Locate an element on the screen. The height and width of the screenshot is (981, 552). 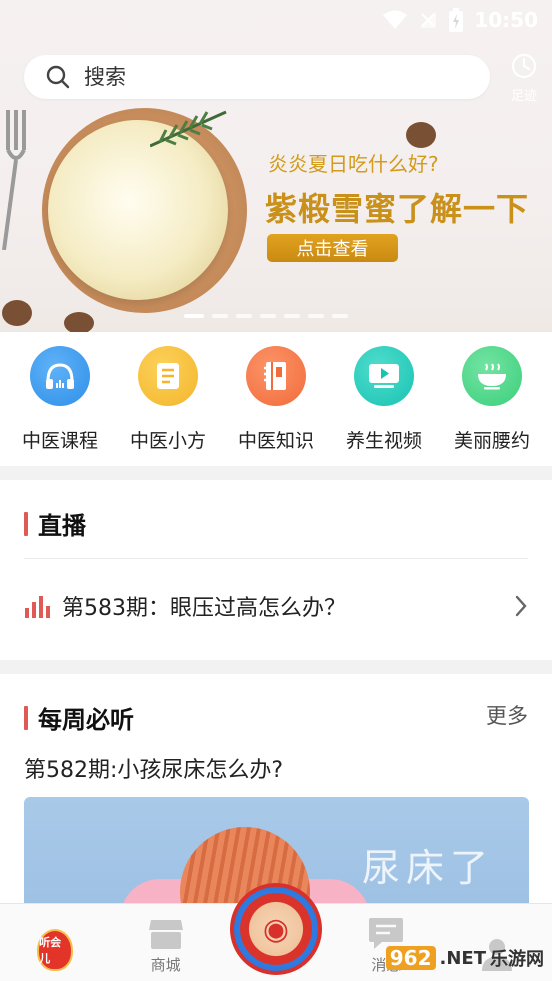
site-watermark: 962 .NET 乐游网 is located at coordinates (464, 958).